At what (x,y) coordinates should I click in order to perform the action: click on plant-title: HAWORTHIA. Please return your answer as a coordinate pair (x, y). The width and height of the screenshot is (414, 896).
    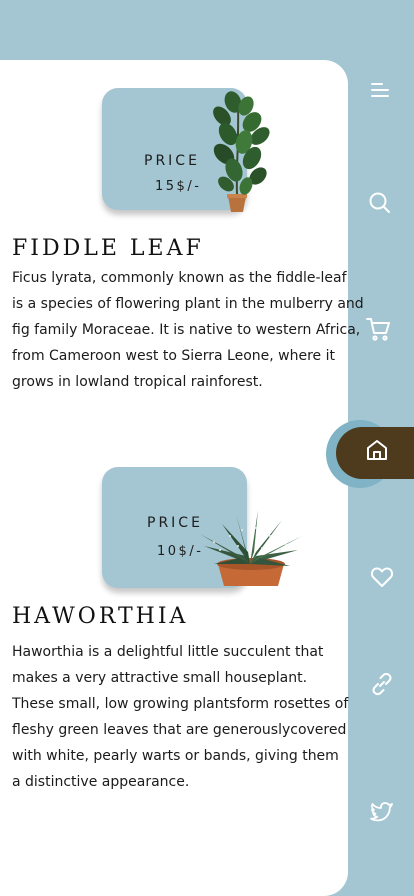
    Looking at the image, I should click on (100, 616).